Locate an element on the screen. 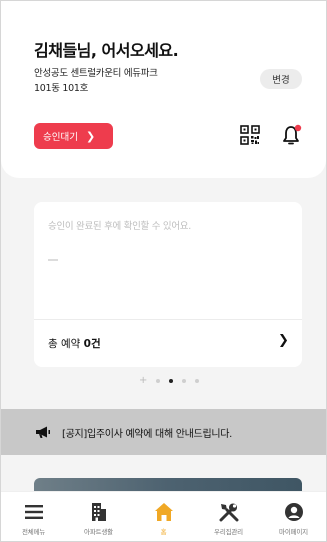 The height and width of the screenshot is (542, 327). card-pager: + is located at coordinates (169, 381).